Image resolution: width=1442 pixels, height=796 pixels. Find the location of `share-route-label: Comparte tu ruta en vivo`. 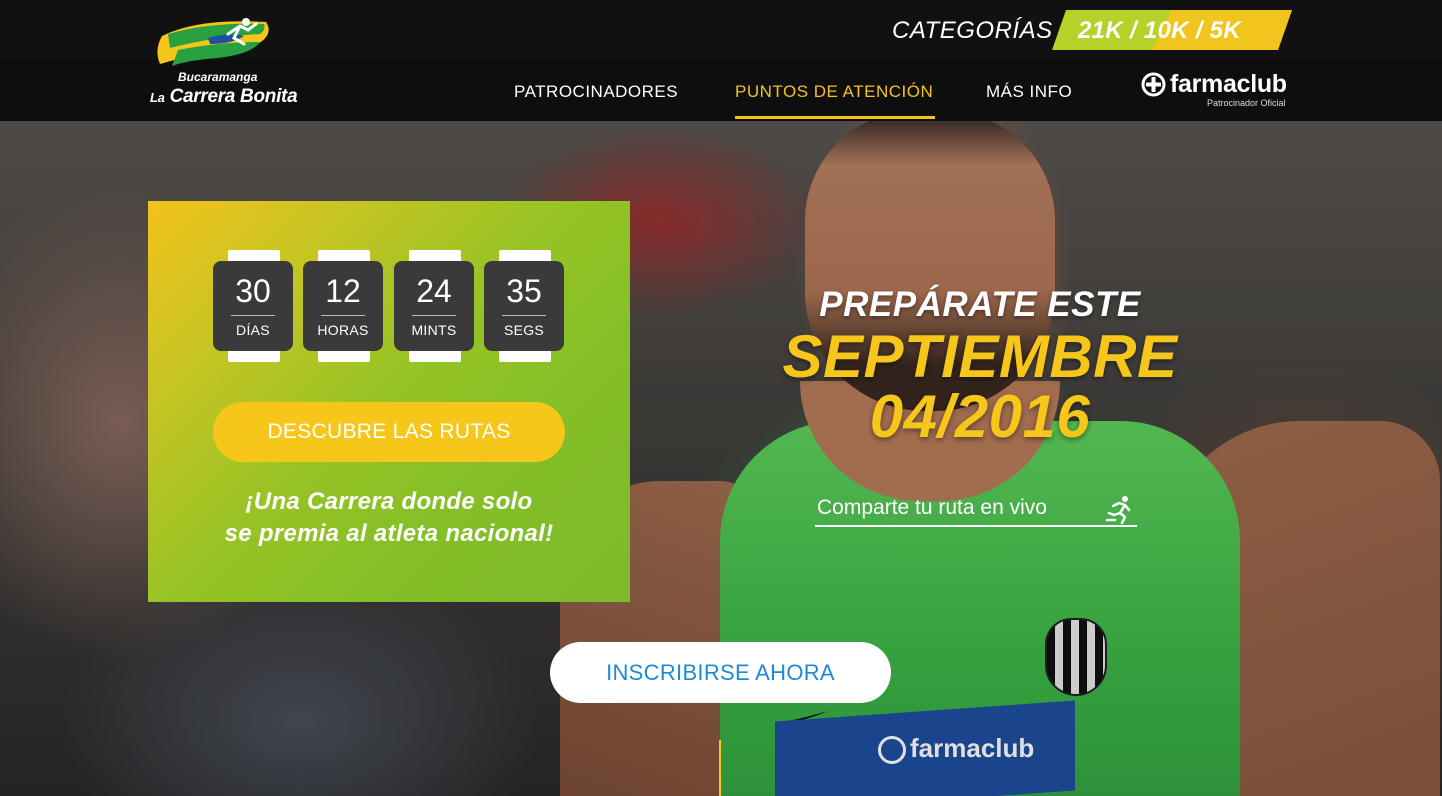

share-route-label: Comparte tu ruta en vivo is located at coordinates (932, 507).